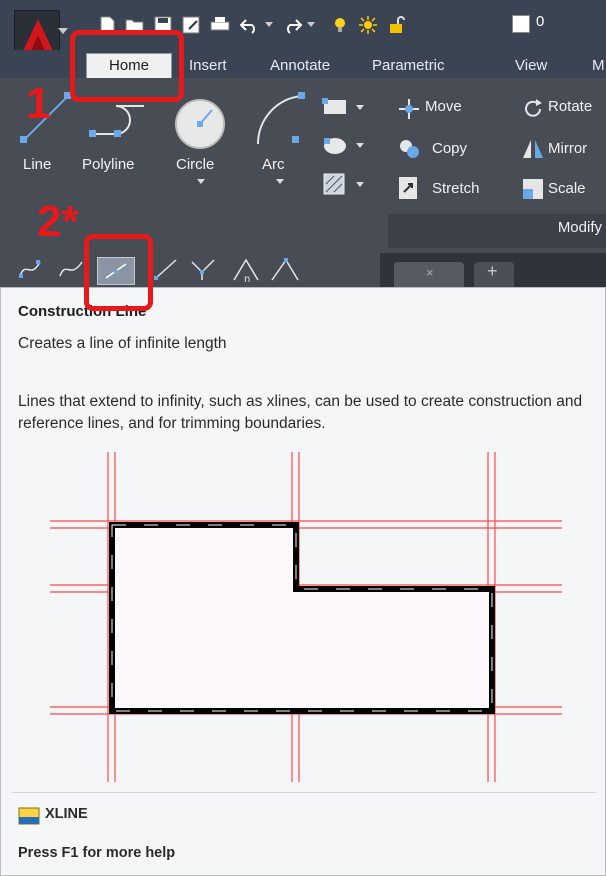  I want to click on close-tab-icon: ×, so click(430, 272).